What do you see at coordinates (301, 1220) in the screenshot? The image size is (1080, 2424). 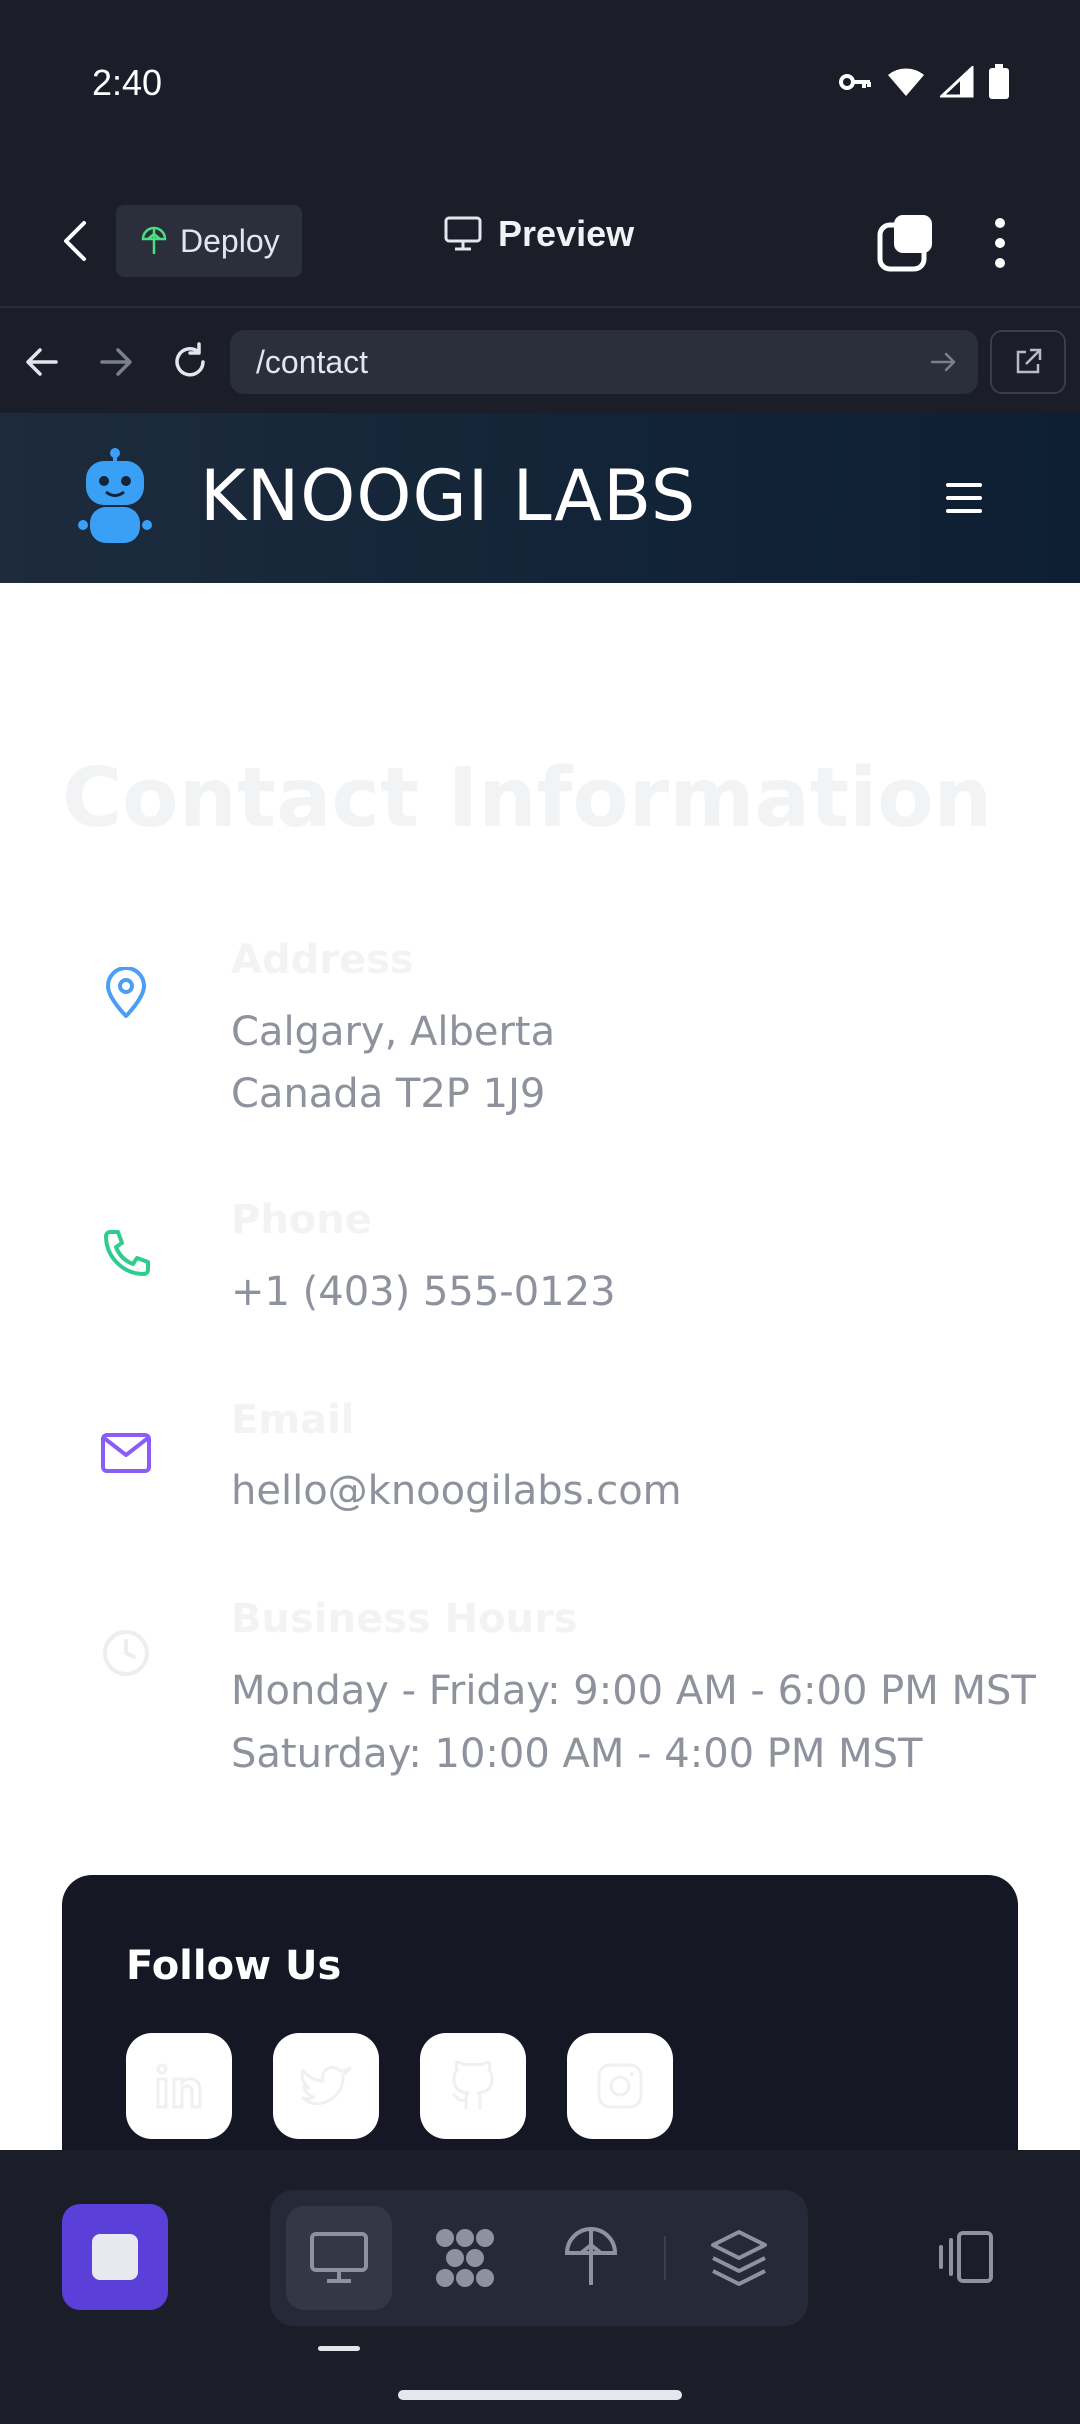 I see `phone-label: Phone` at bounding box center [301, 1220].